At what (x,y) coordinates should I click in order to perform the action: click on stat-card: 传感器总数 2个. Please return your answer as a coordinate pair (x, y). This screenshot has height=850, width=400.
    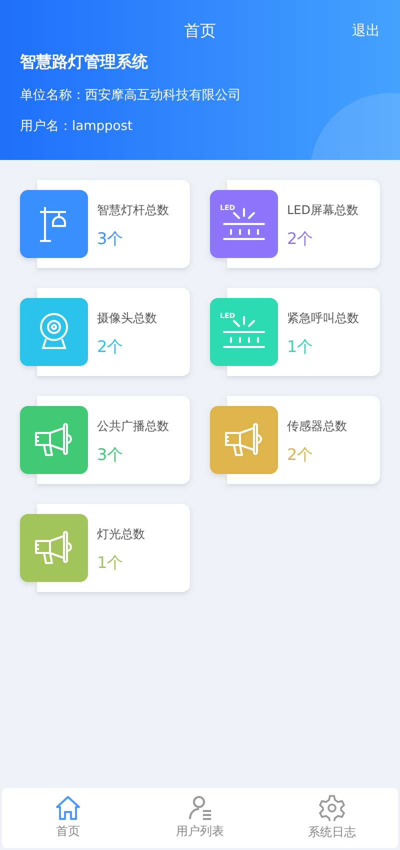
    Looking at the image, I should click on (295, 440).